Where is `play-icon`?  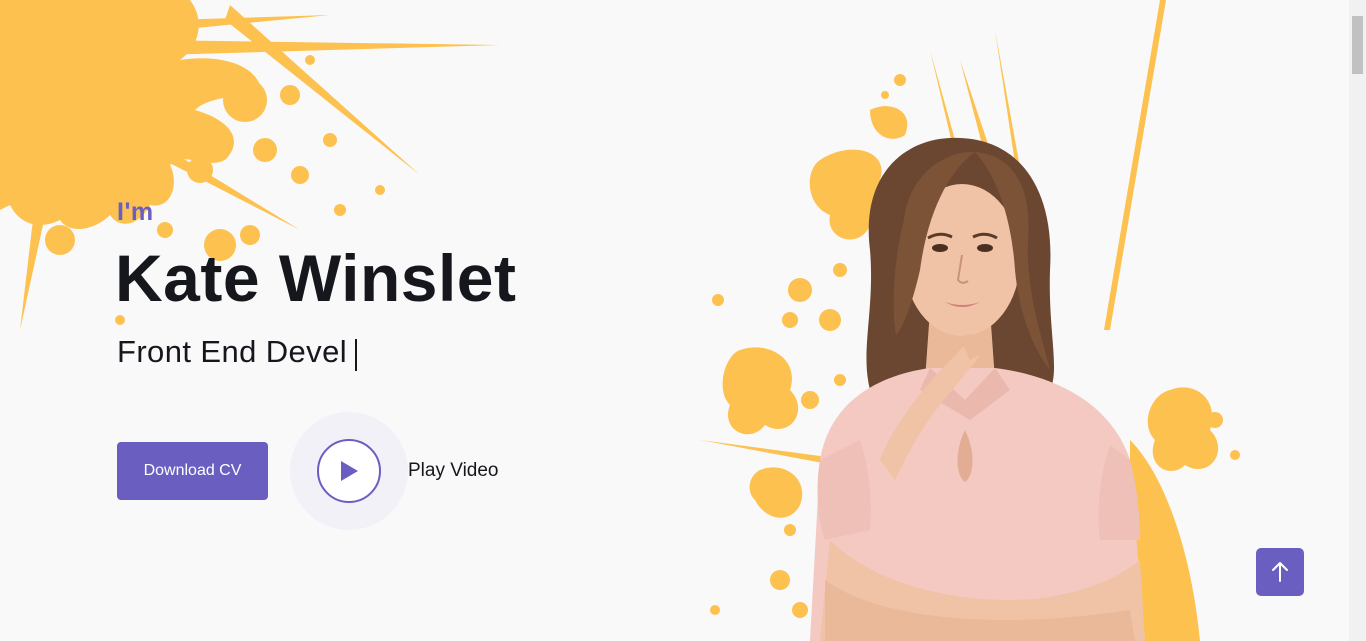
play-icon is located at coordinates (349, 471).